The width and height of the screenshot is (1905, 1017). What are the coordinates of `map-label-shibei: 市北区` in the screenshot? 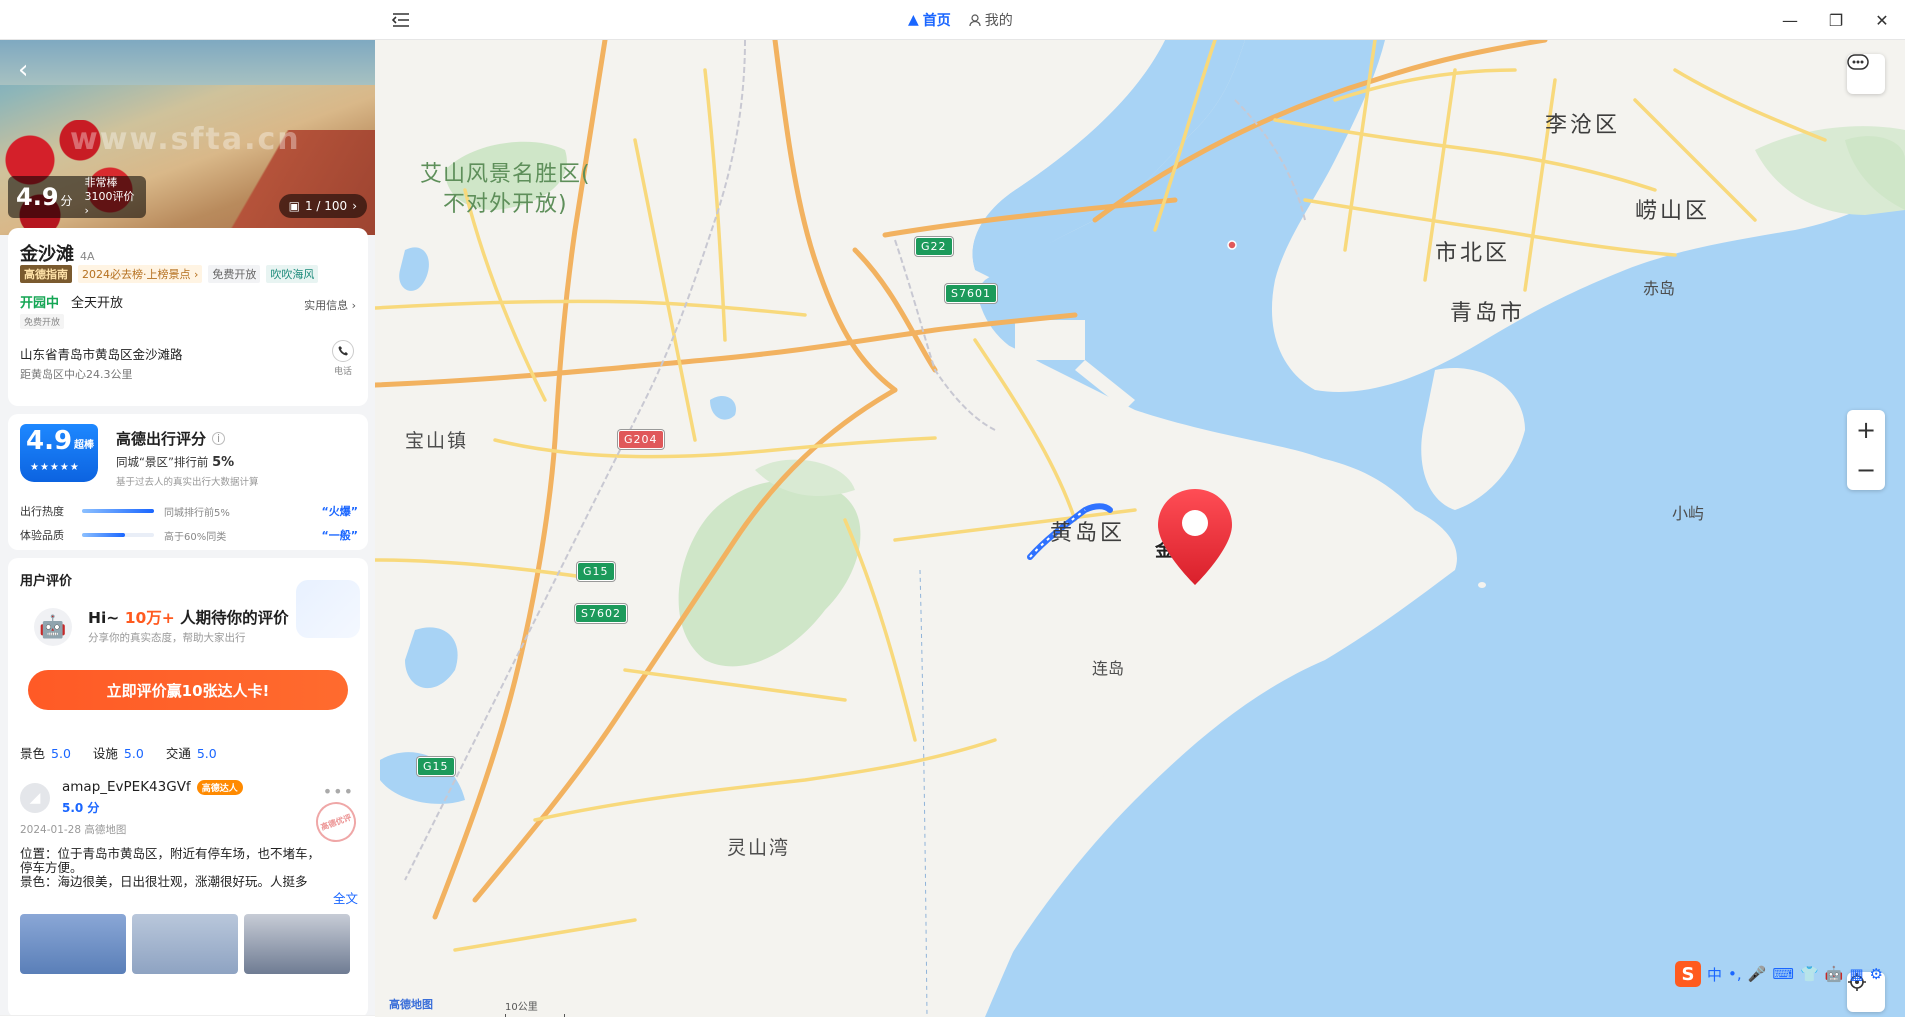 It's located at (1472, 251).